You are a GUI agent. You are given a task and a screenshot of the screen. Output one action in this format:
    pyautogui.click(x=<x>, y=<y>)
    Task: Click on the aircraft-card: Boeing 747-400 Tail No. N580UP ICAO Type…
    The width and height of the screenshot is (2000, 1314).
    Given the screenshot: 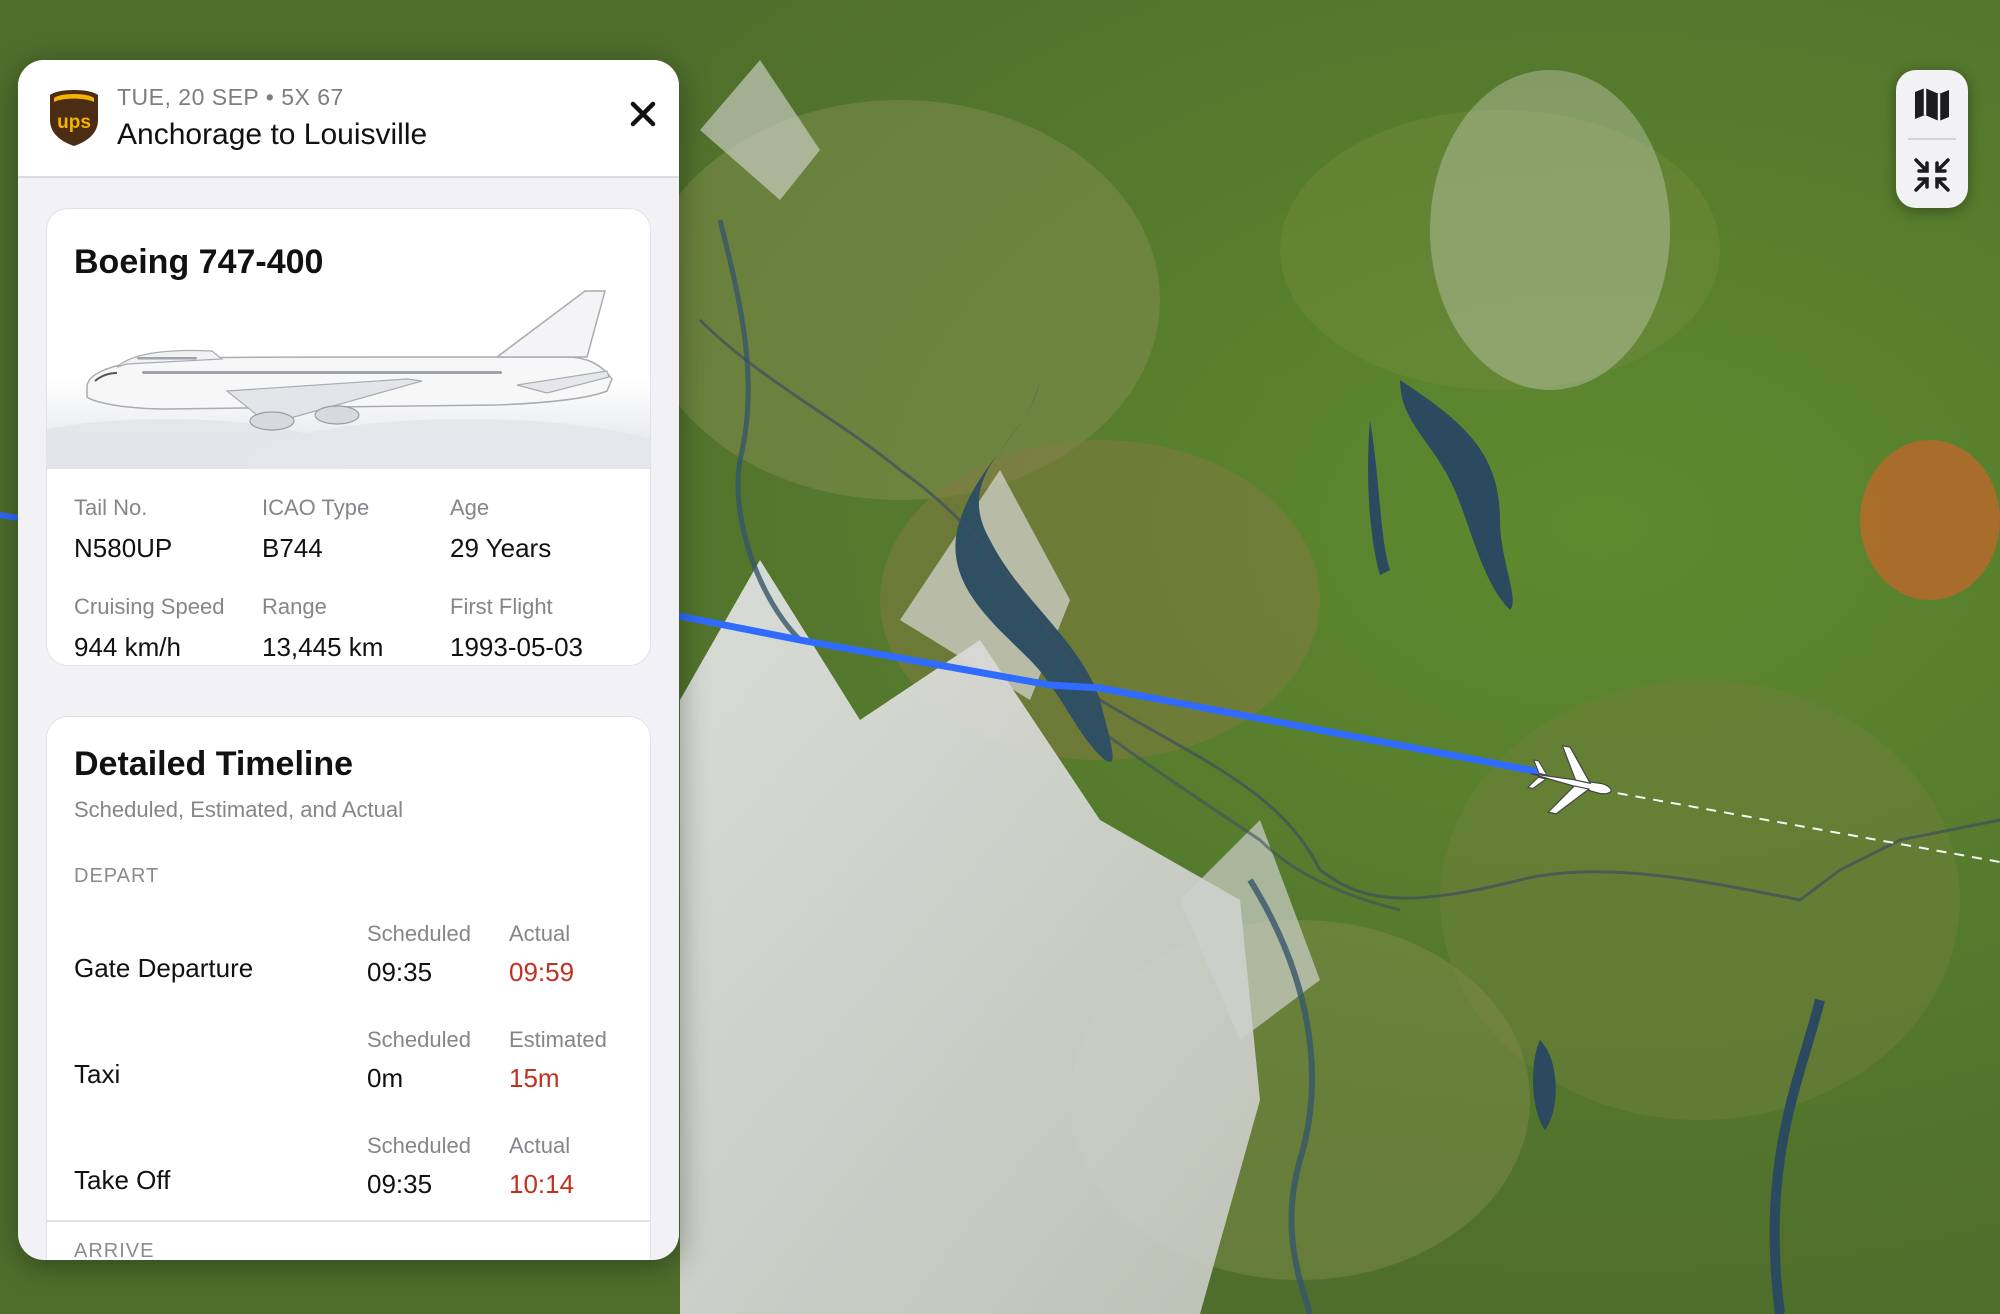 What is the action you would take?
    pyautogui.click(x=348, y=437)
    